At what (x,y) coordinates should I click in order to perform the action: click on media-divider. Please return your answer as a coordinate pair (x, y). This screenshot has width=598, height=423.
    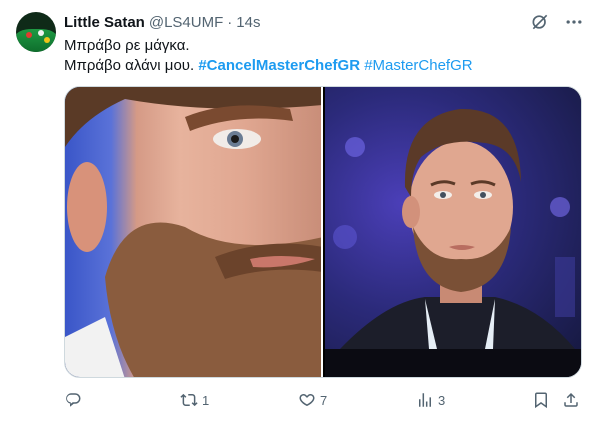
    Looking at the image, I should click on (322, 232).